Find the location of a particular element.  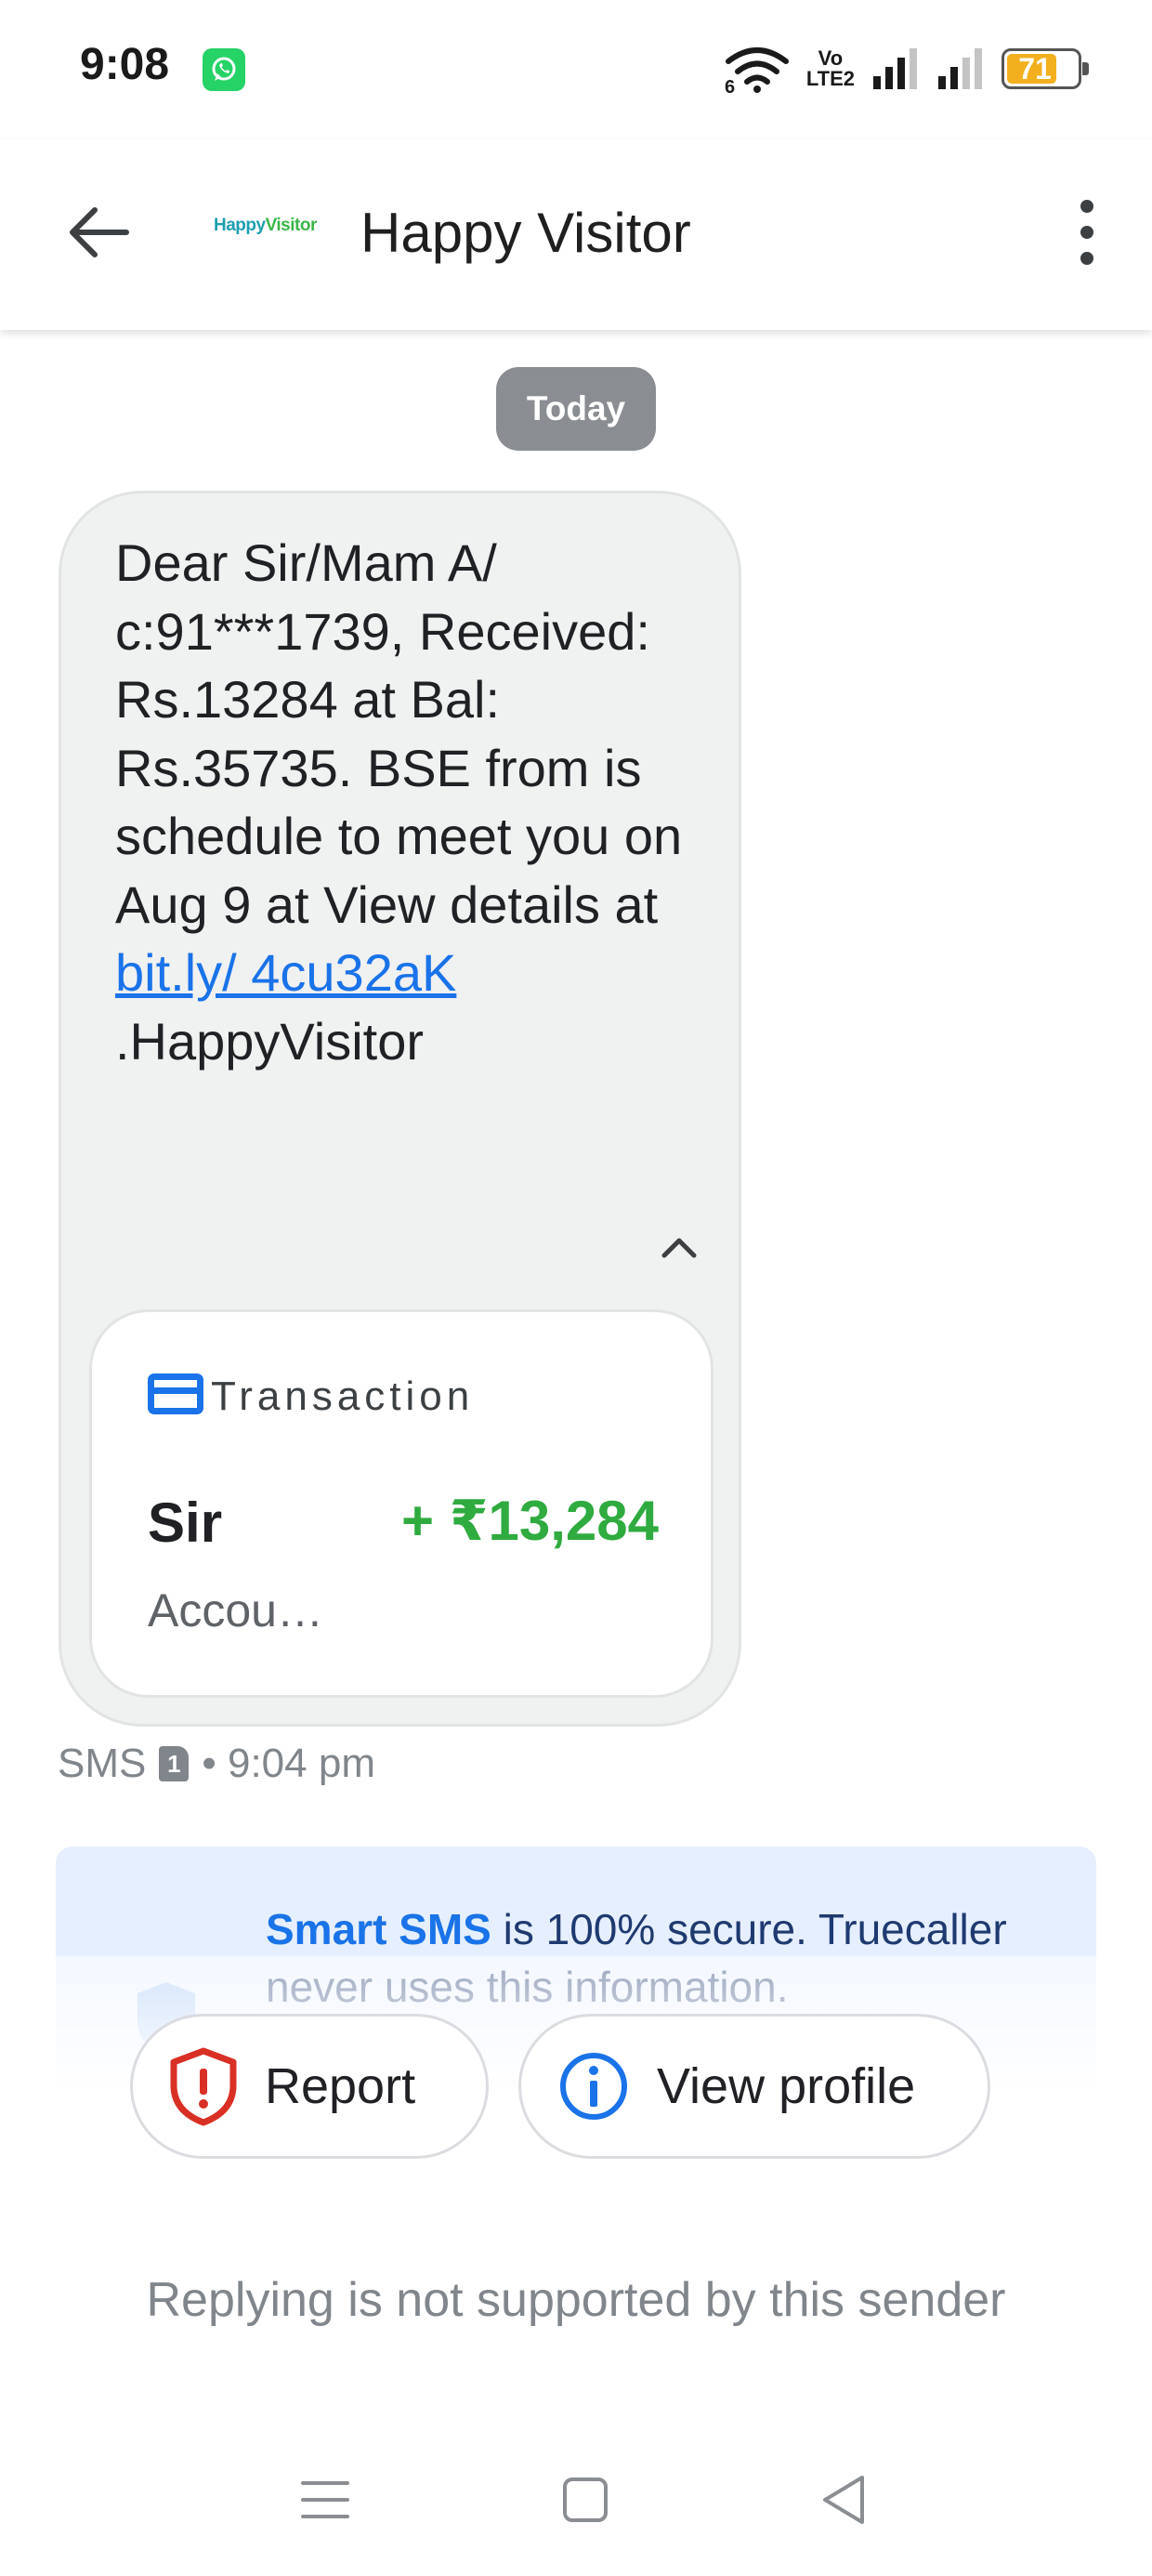

volte-indicator: Vo LTE2 is located at coordinates (830, 68).